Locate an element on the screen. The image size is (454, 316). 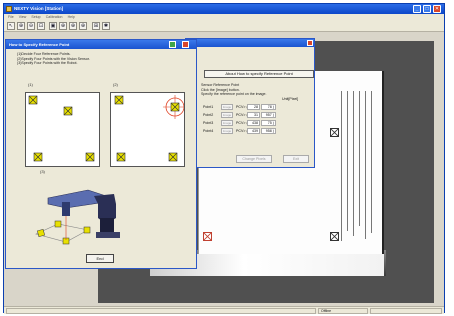
settings-close-icon is located at coordinates (310, 43).